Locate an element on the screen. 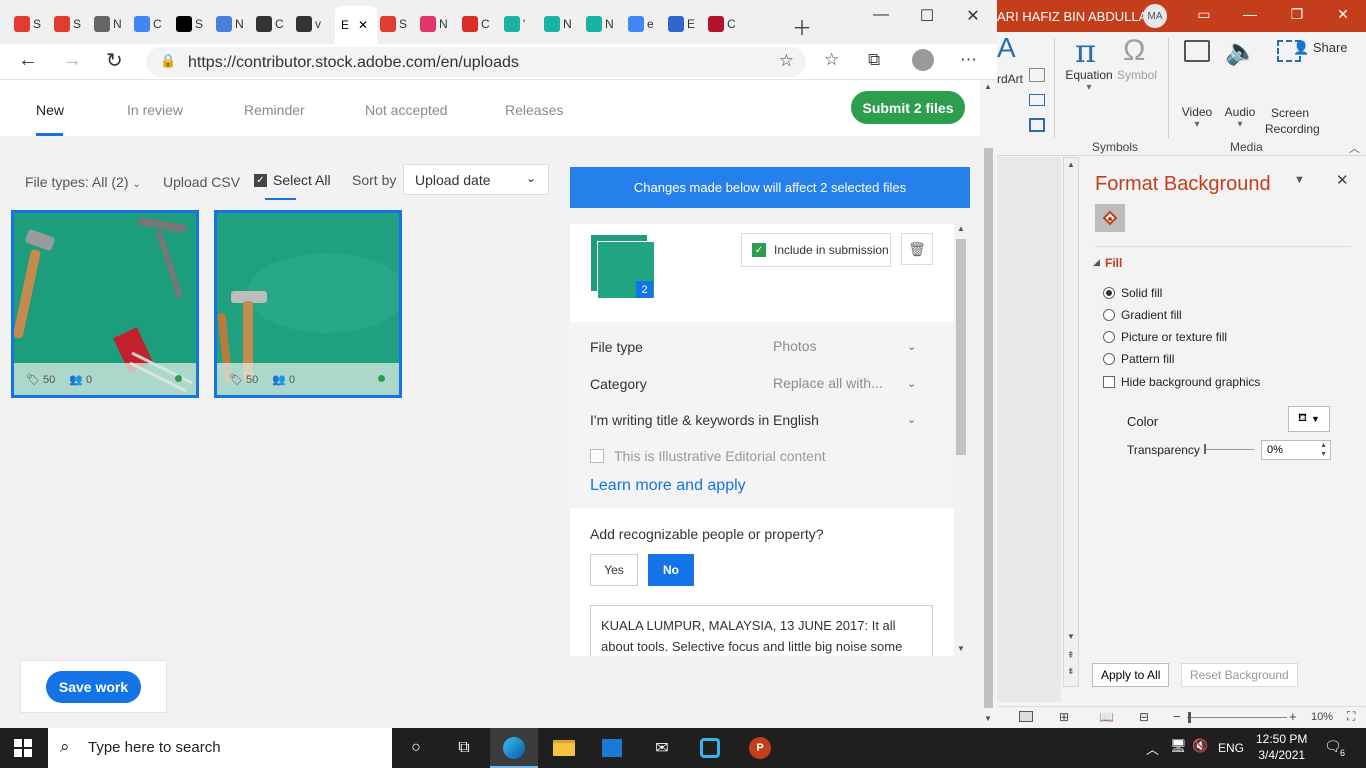 The image size is (1366, 768). fill-section-header: Fill is located at coordinates (1113, 263).